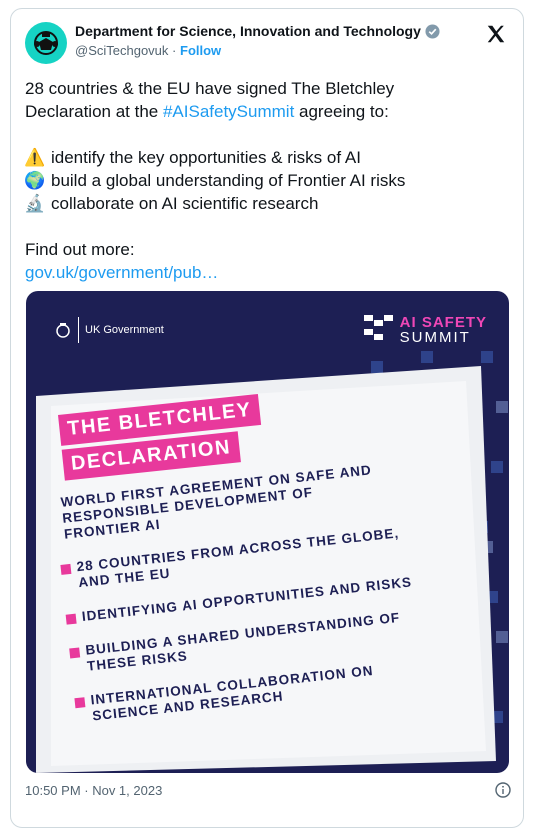 This screenshot has height=828, width=533. I want to click on info-icon, so click(503, 790).